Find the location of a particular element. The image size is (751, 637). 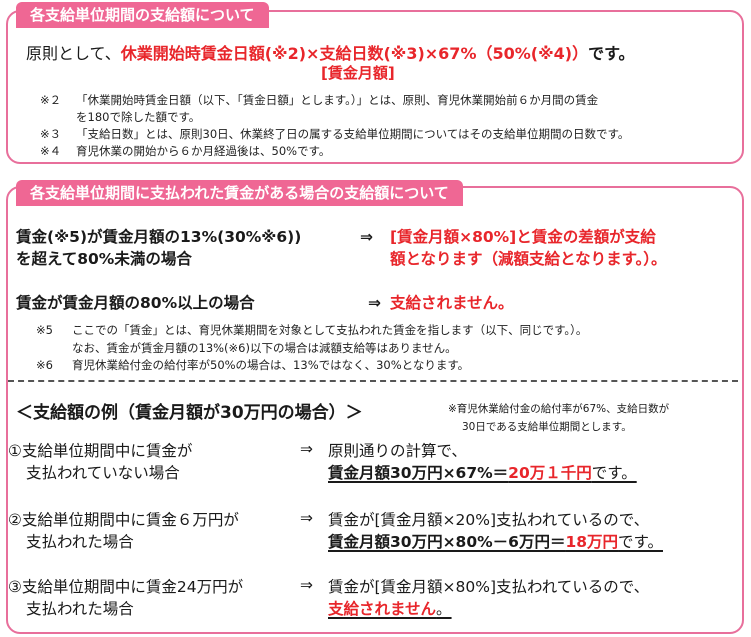

note-2-cont: を180で除した額です。 is located at coordinates (120, 117).